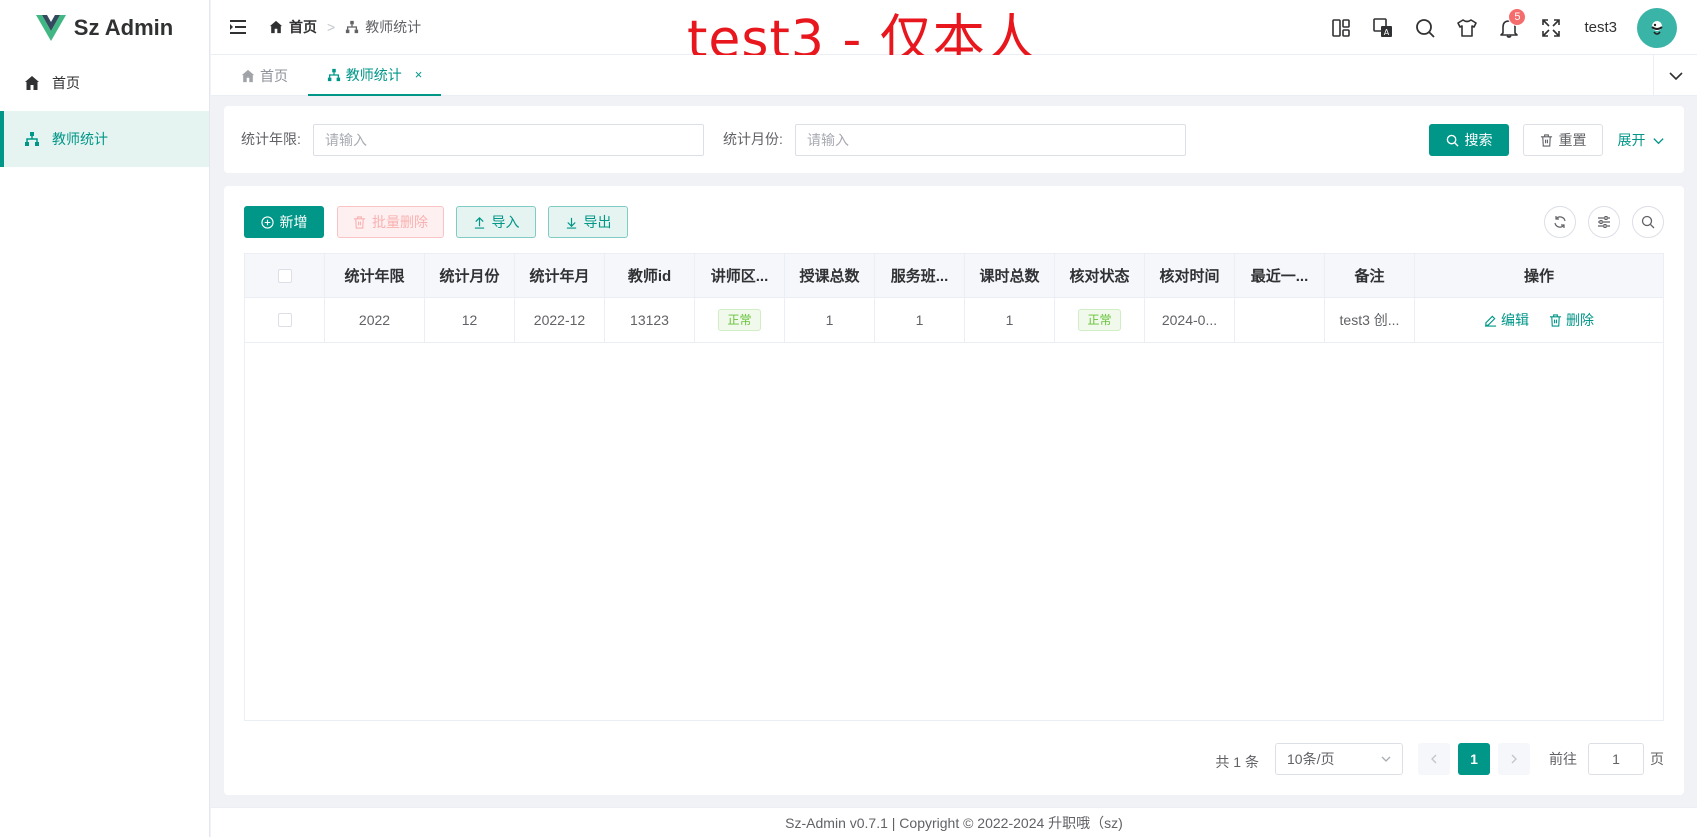 The width and height of the screenshot is (1697, 837). I want to click on sliders-icon, so click(1604, 222).